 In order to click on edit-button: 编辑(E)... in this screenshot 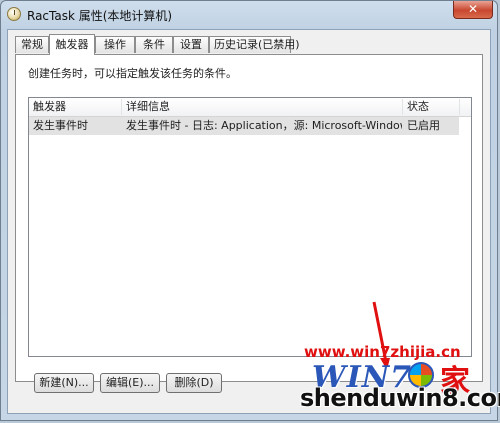, I will do `click(130, 383)`.